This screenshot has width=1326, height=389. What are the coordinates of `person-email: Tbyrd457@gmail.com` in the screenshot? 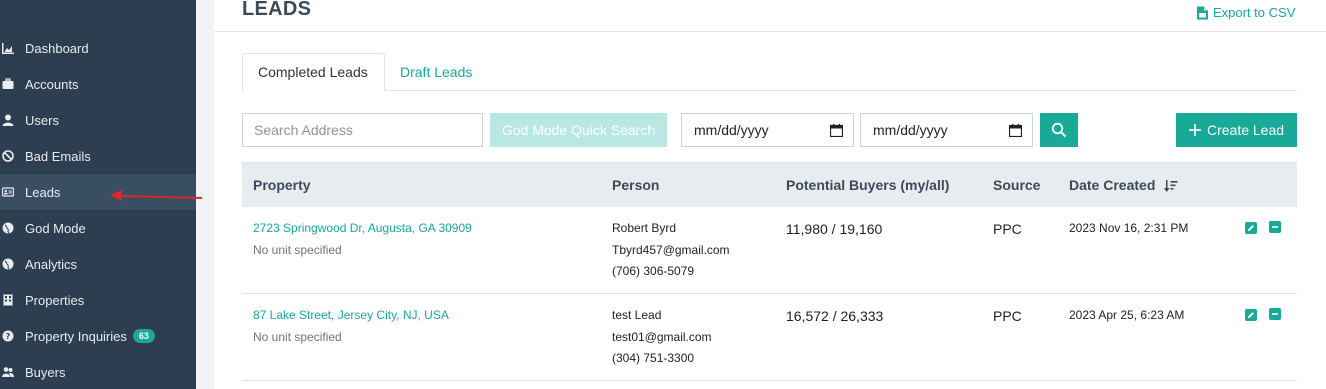 It's located at (671, 249).